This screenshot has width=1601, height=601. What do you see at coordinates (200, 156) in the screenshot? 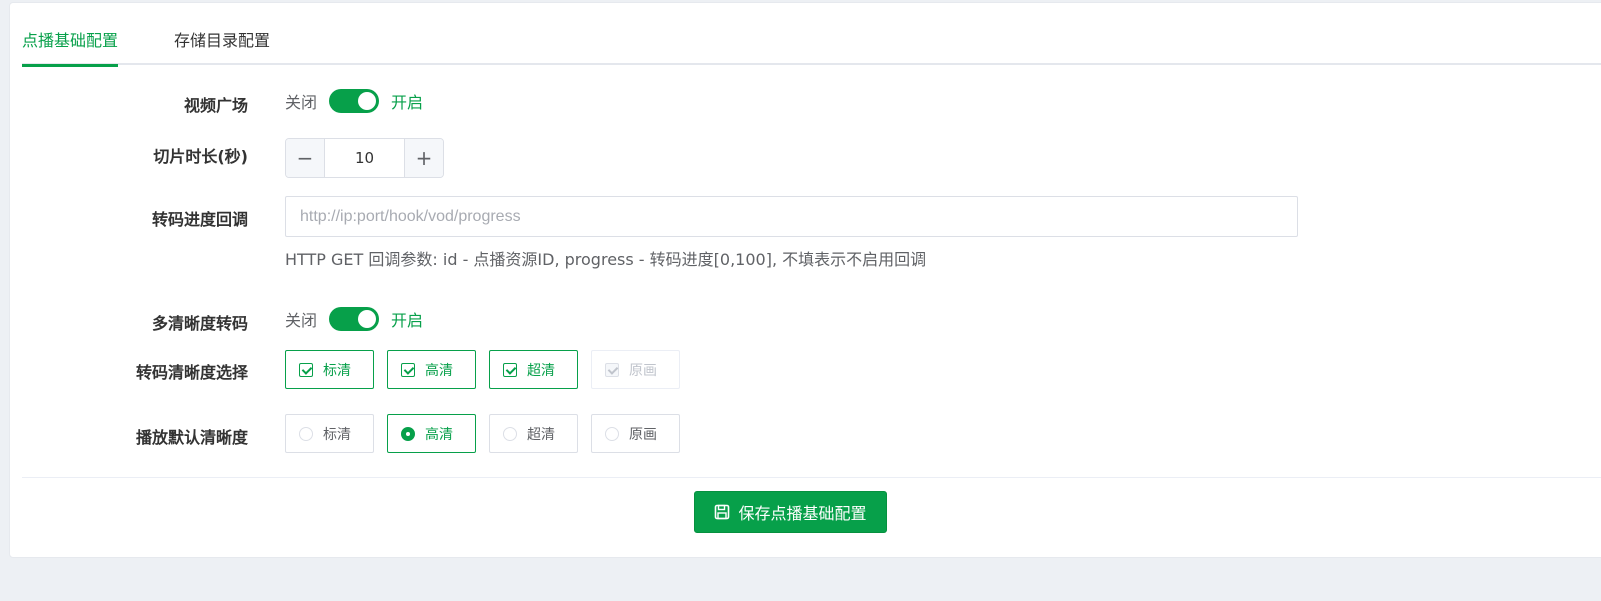
I see `slice-duration-label: 切片时长(秒)` at bounding box center [200, 156].